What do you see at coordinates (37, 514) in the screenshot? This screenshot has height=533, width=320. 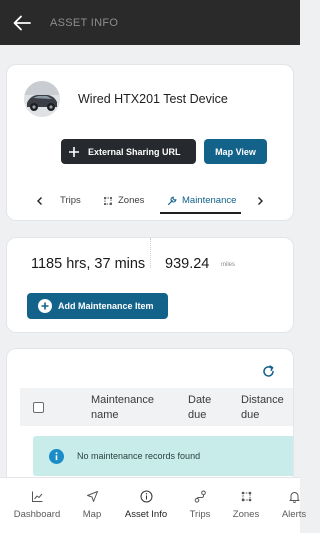 I see `nav-dashboard-label: Dashboard` at bounding box center [37, 514].